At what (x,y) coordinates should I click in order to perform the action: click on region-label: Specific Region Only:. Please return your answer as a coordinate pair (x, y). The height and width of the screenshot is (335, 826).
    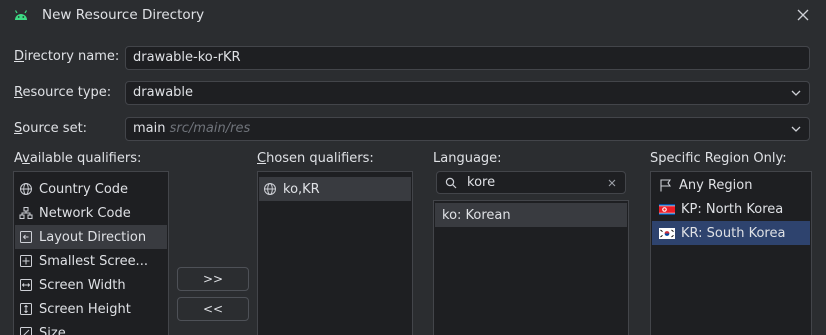
    Looking at the image, I should click on (718, 158).